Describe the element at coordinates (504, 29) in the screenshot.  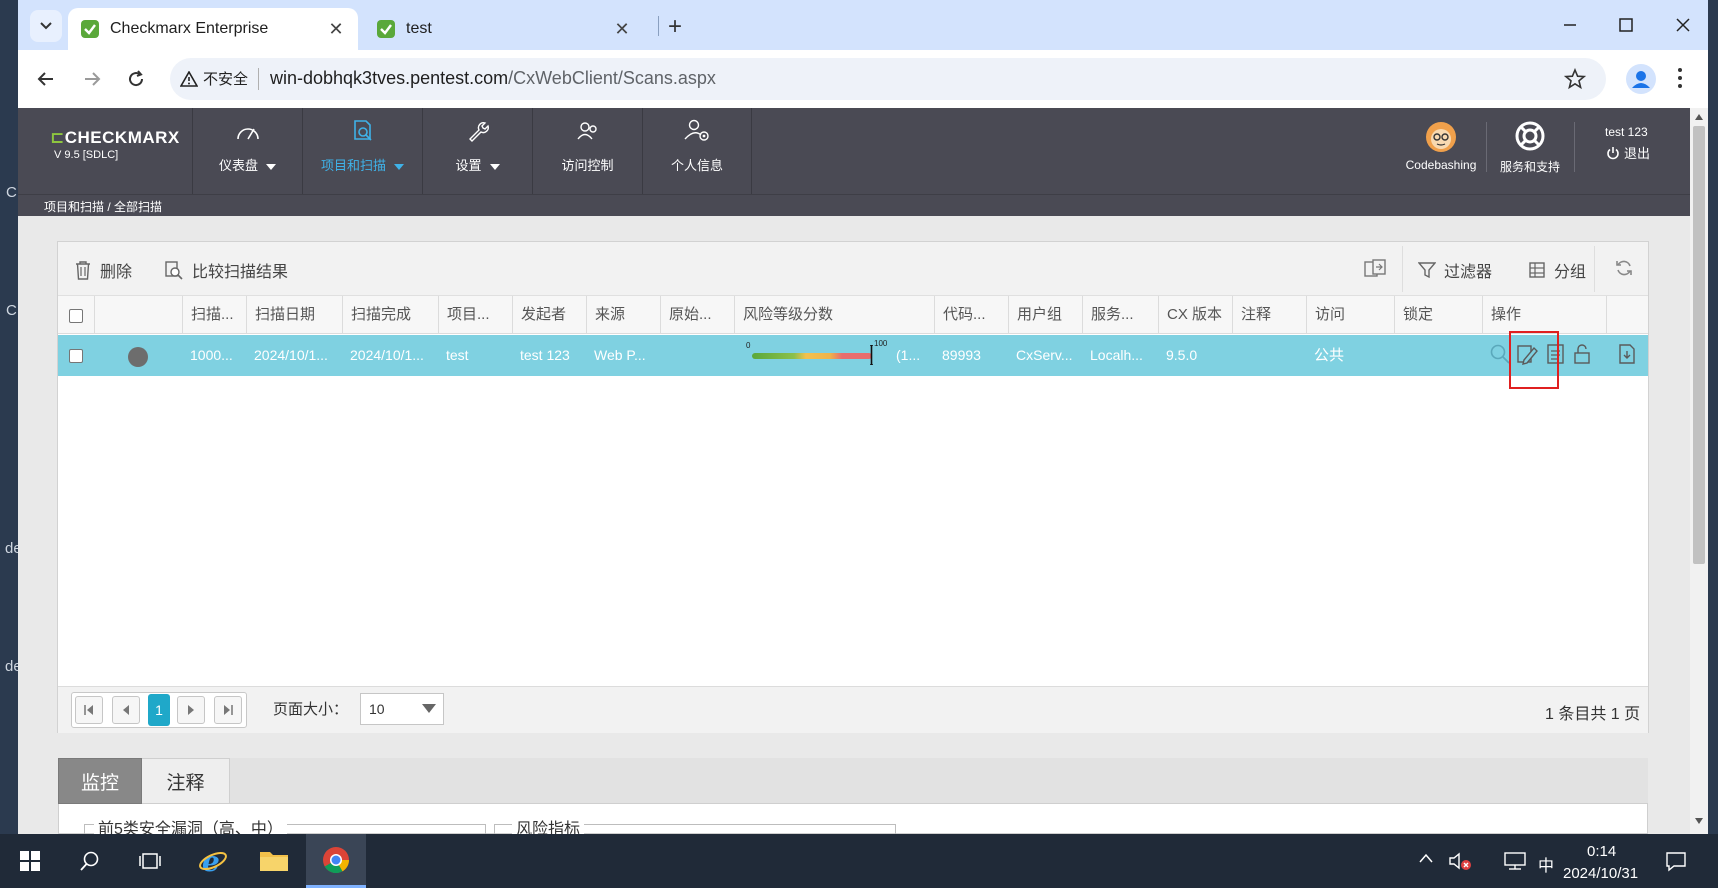
I see `browser-tab-test: test ✕` at that location.